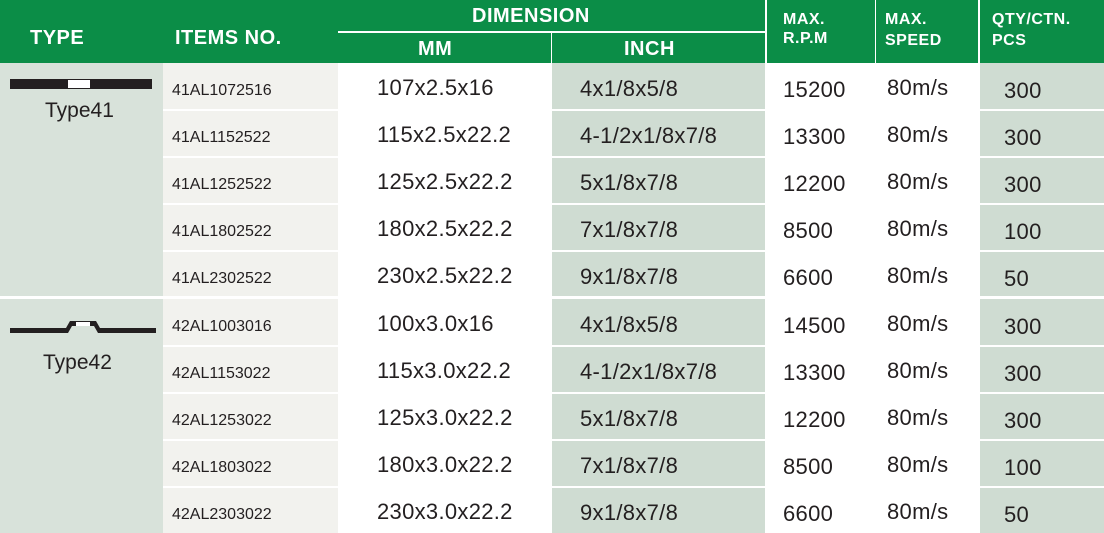 This screenshot has width=1104, height=533. Describe the element at coordinates (814, 89) in the screenshot. I see `max-rpm: 15200` at that location.